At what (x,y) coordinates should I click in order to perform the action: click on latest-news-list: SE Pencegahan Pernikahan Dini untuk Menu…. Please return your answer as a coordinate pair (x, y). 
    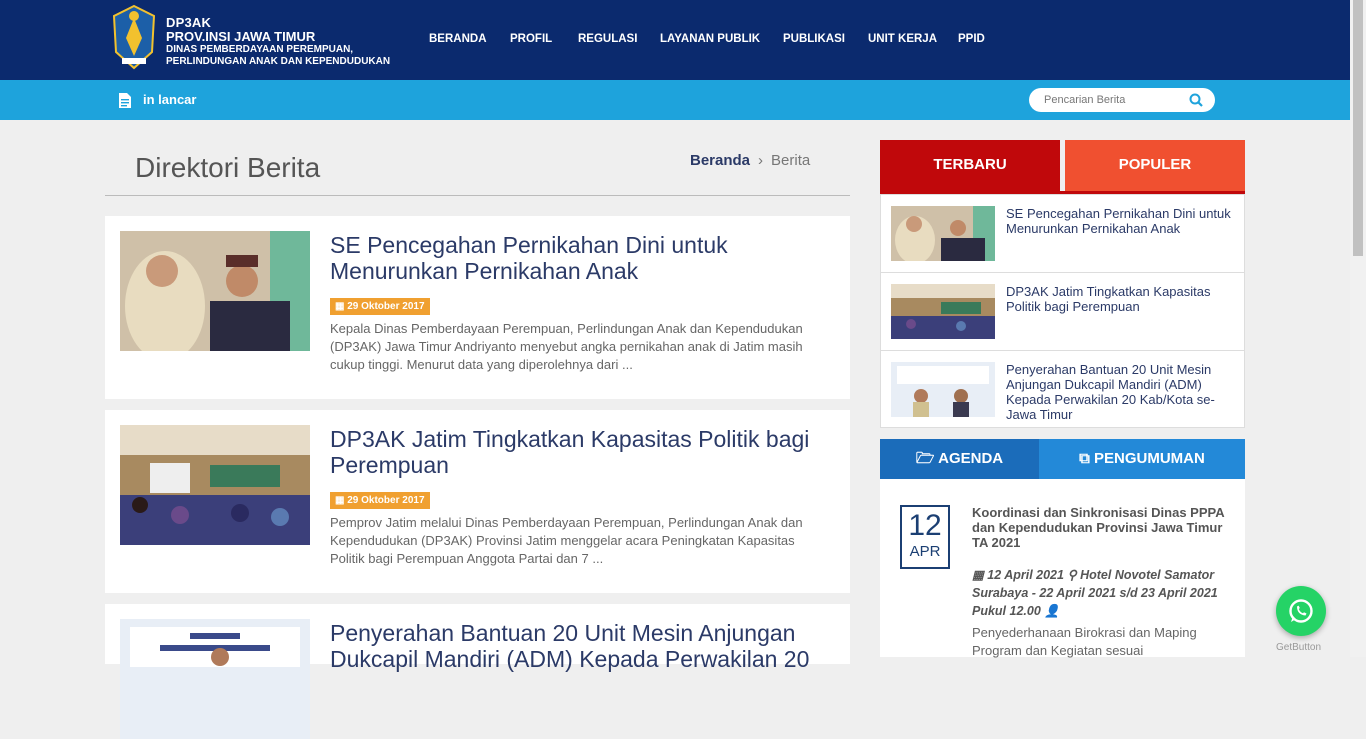
    Looking at the image, I should click on (1062, 311).